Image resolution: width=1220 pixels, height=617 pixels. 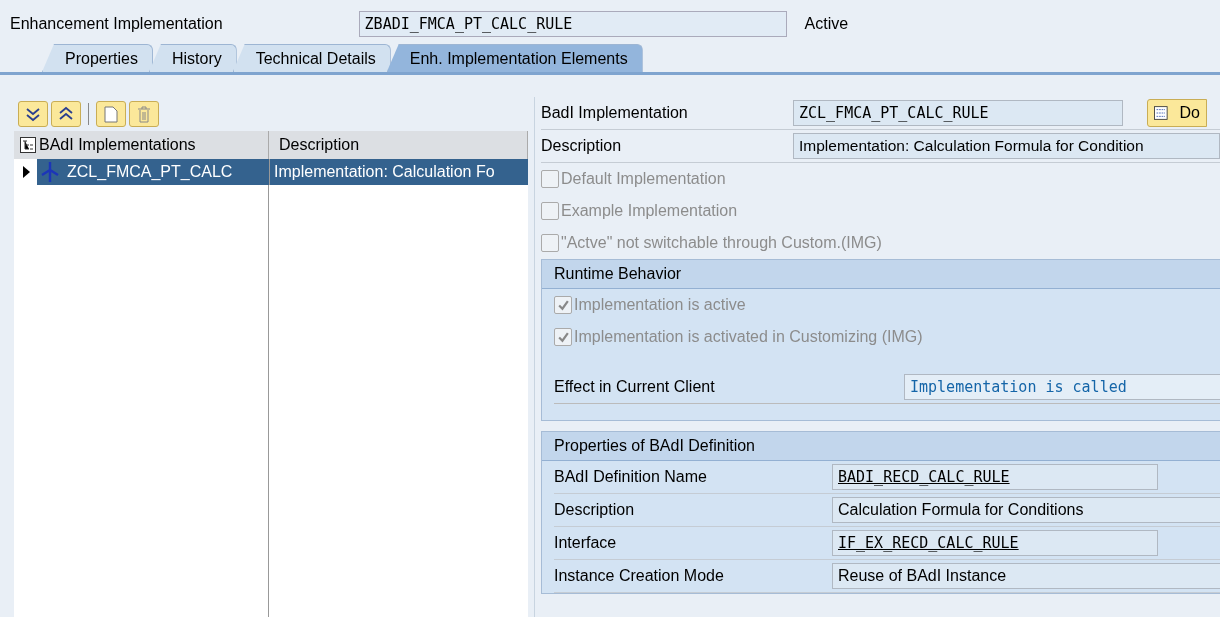 I want to click on field-label: Instance Creation Mode, so click(x=639, y=576).